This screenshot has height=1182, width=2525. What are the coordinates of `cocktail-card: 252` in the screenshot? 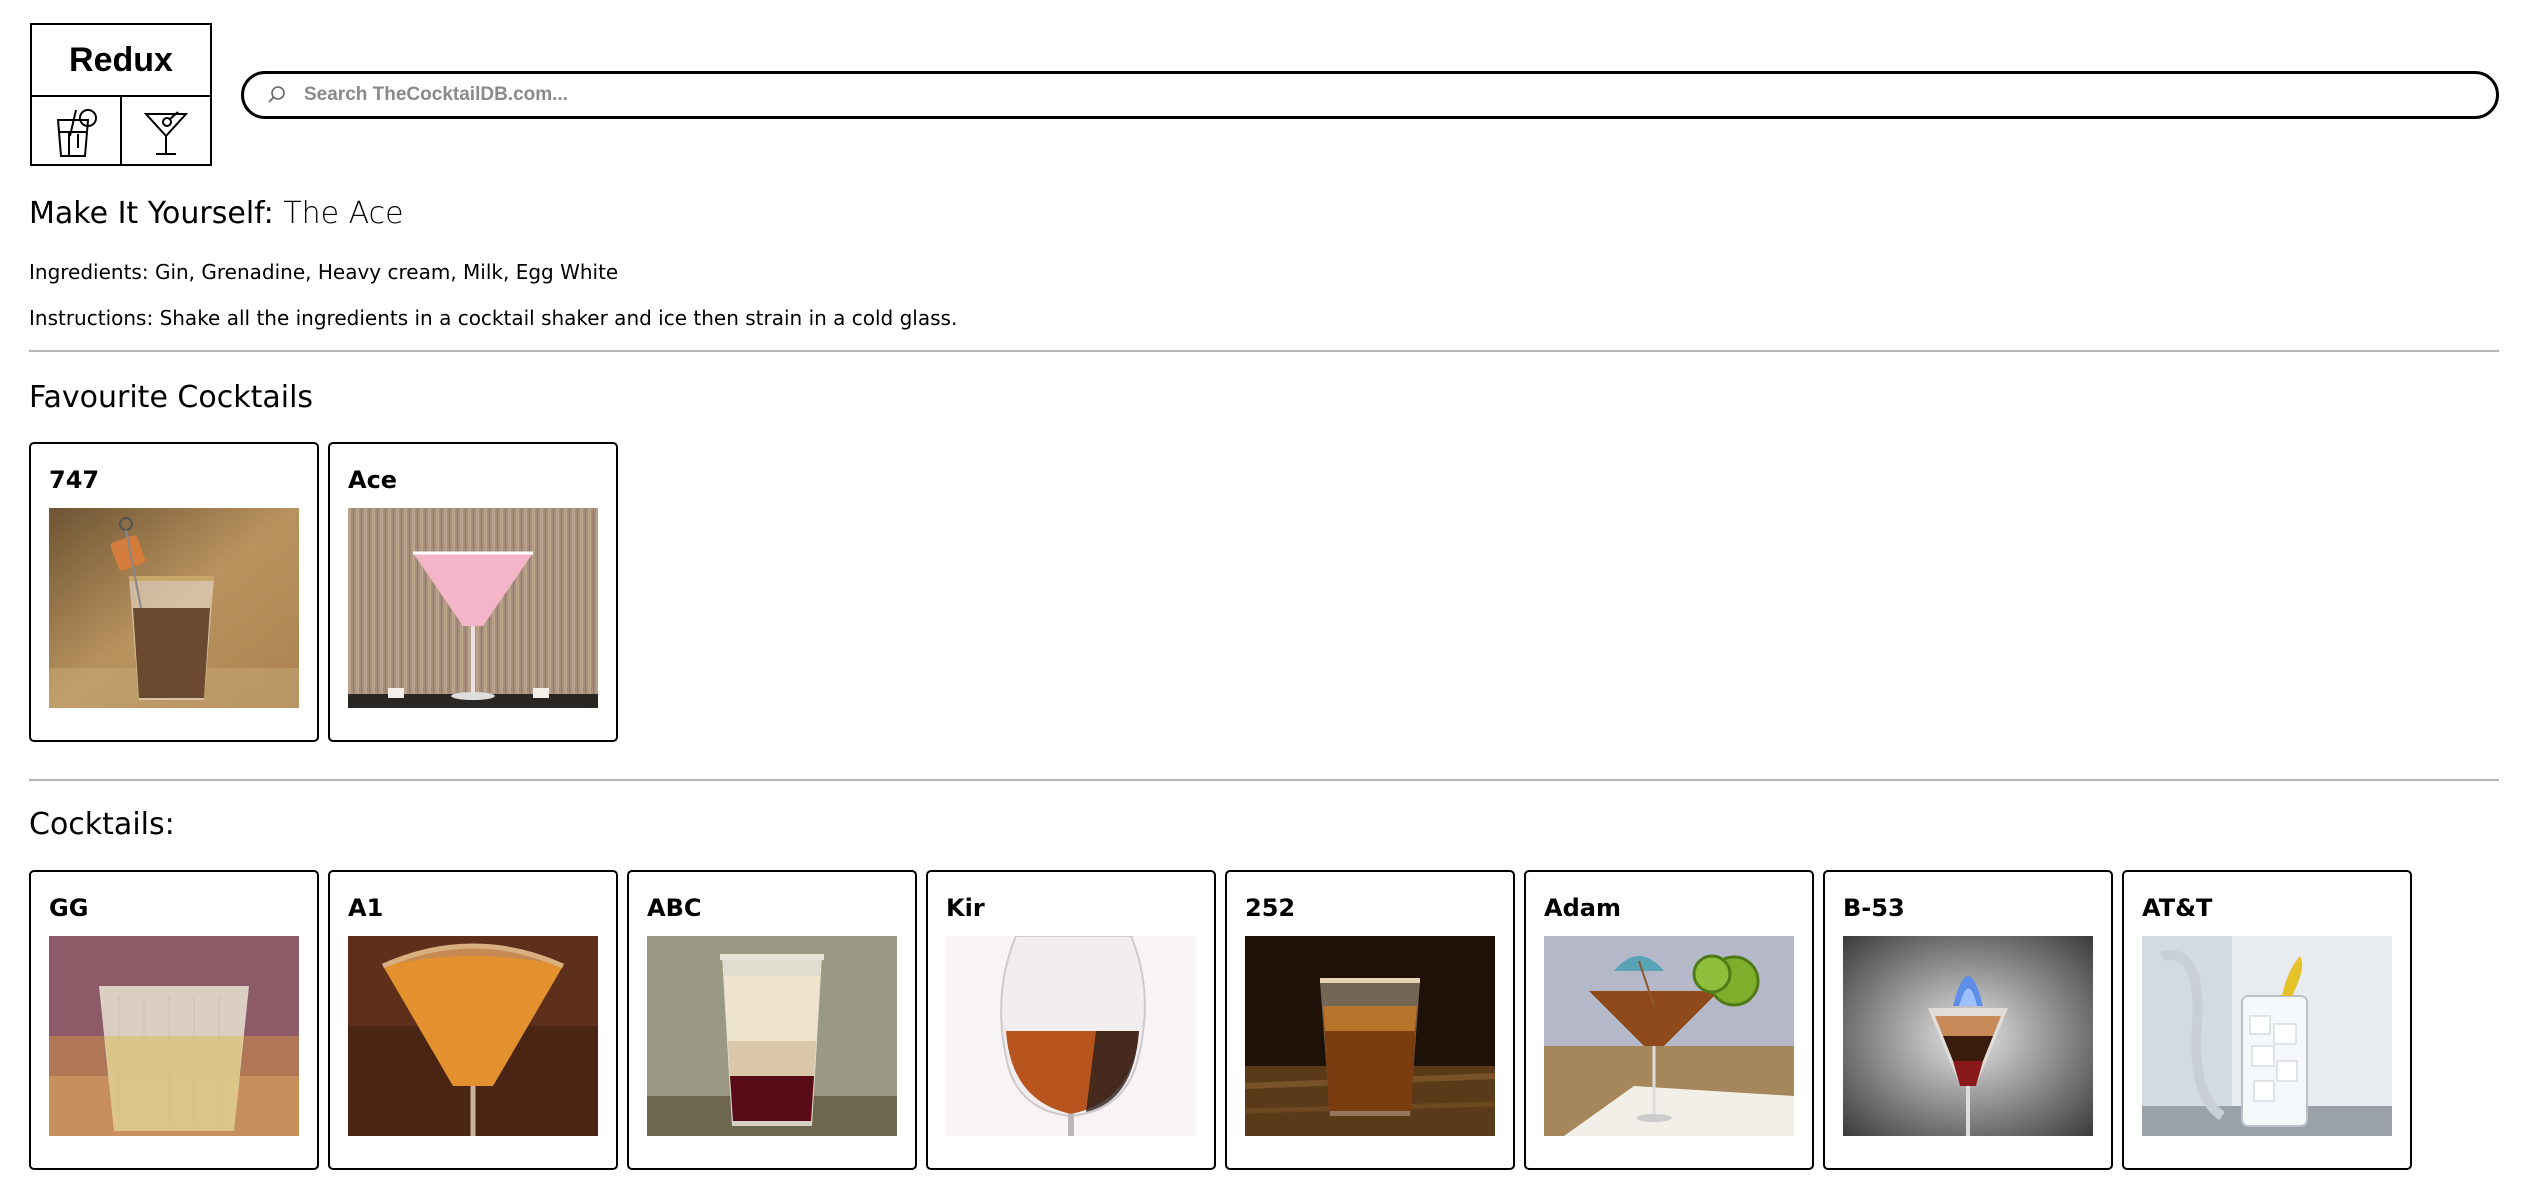 It's located at (1370, 1020).